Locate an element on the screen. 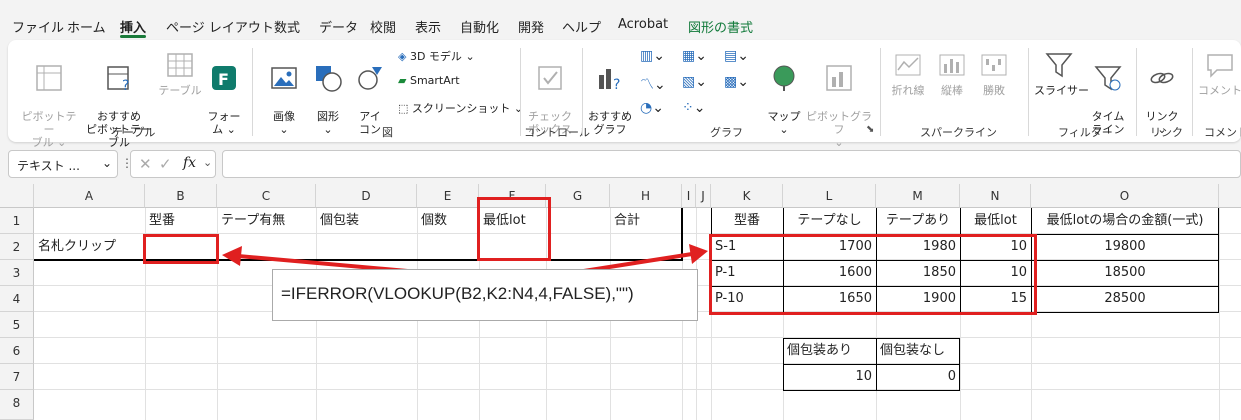  annotation-arrows is located at coordinates (465, 263).